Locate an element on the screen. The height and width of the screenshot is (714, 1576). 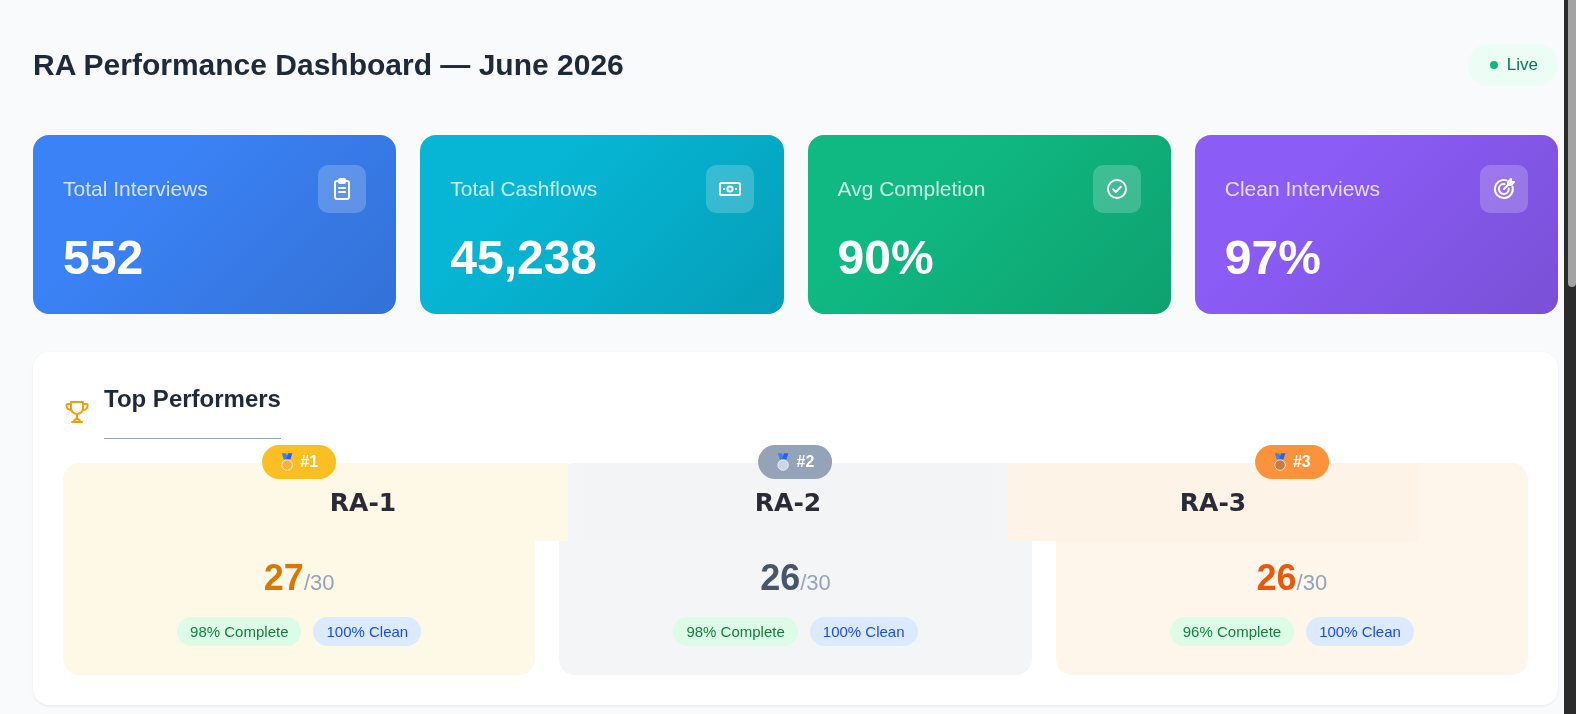
stat-label: Total Cashflows is located at coordinates (524, 189).